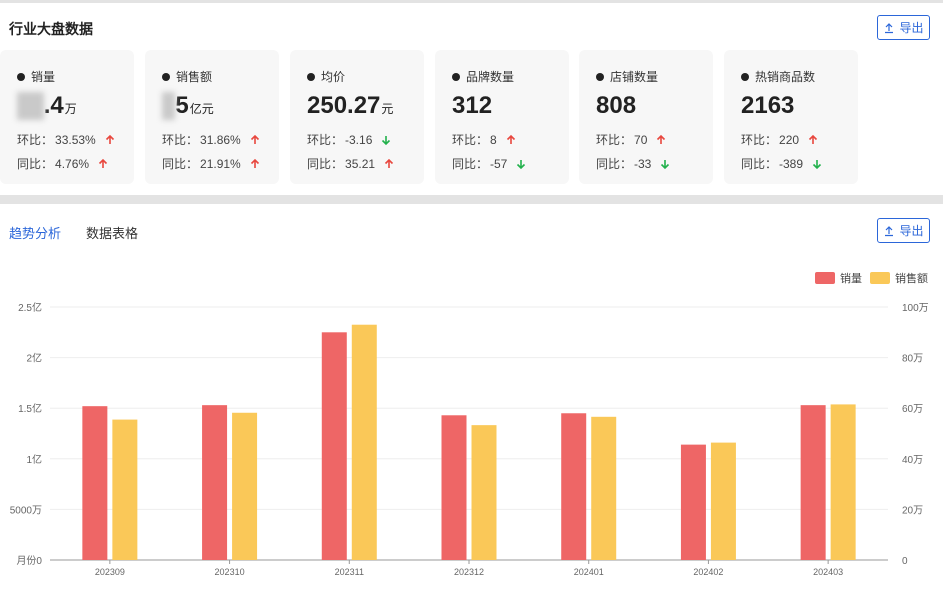 Image resolution: width=943 pixels, height=591 pixels. I want to click on x-axis-tick: 202309, so click(110, 572).